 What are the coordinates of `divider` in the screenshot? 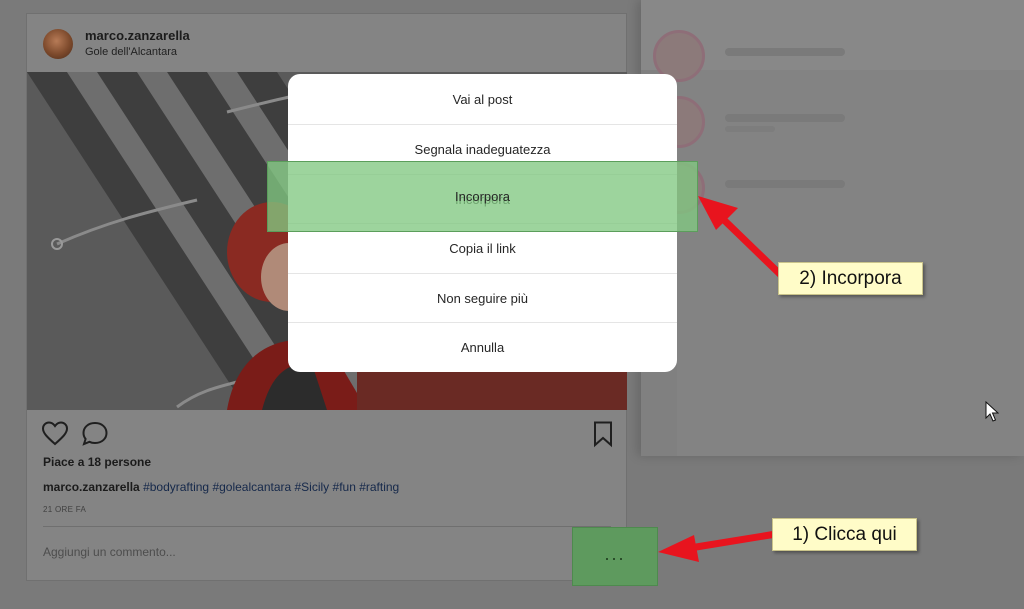 It's located at (327, 526).